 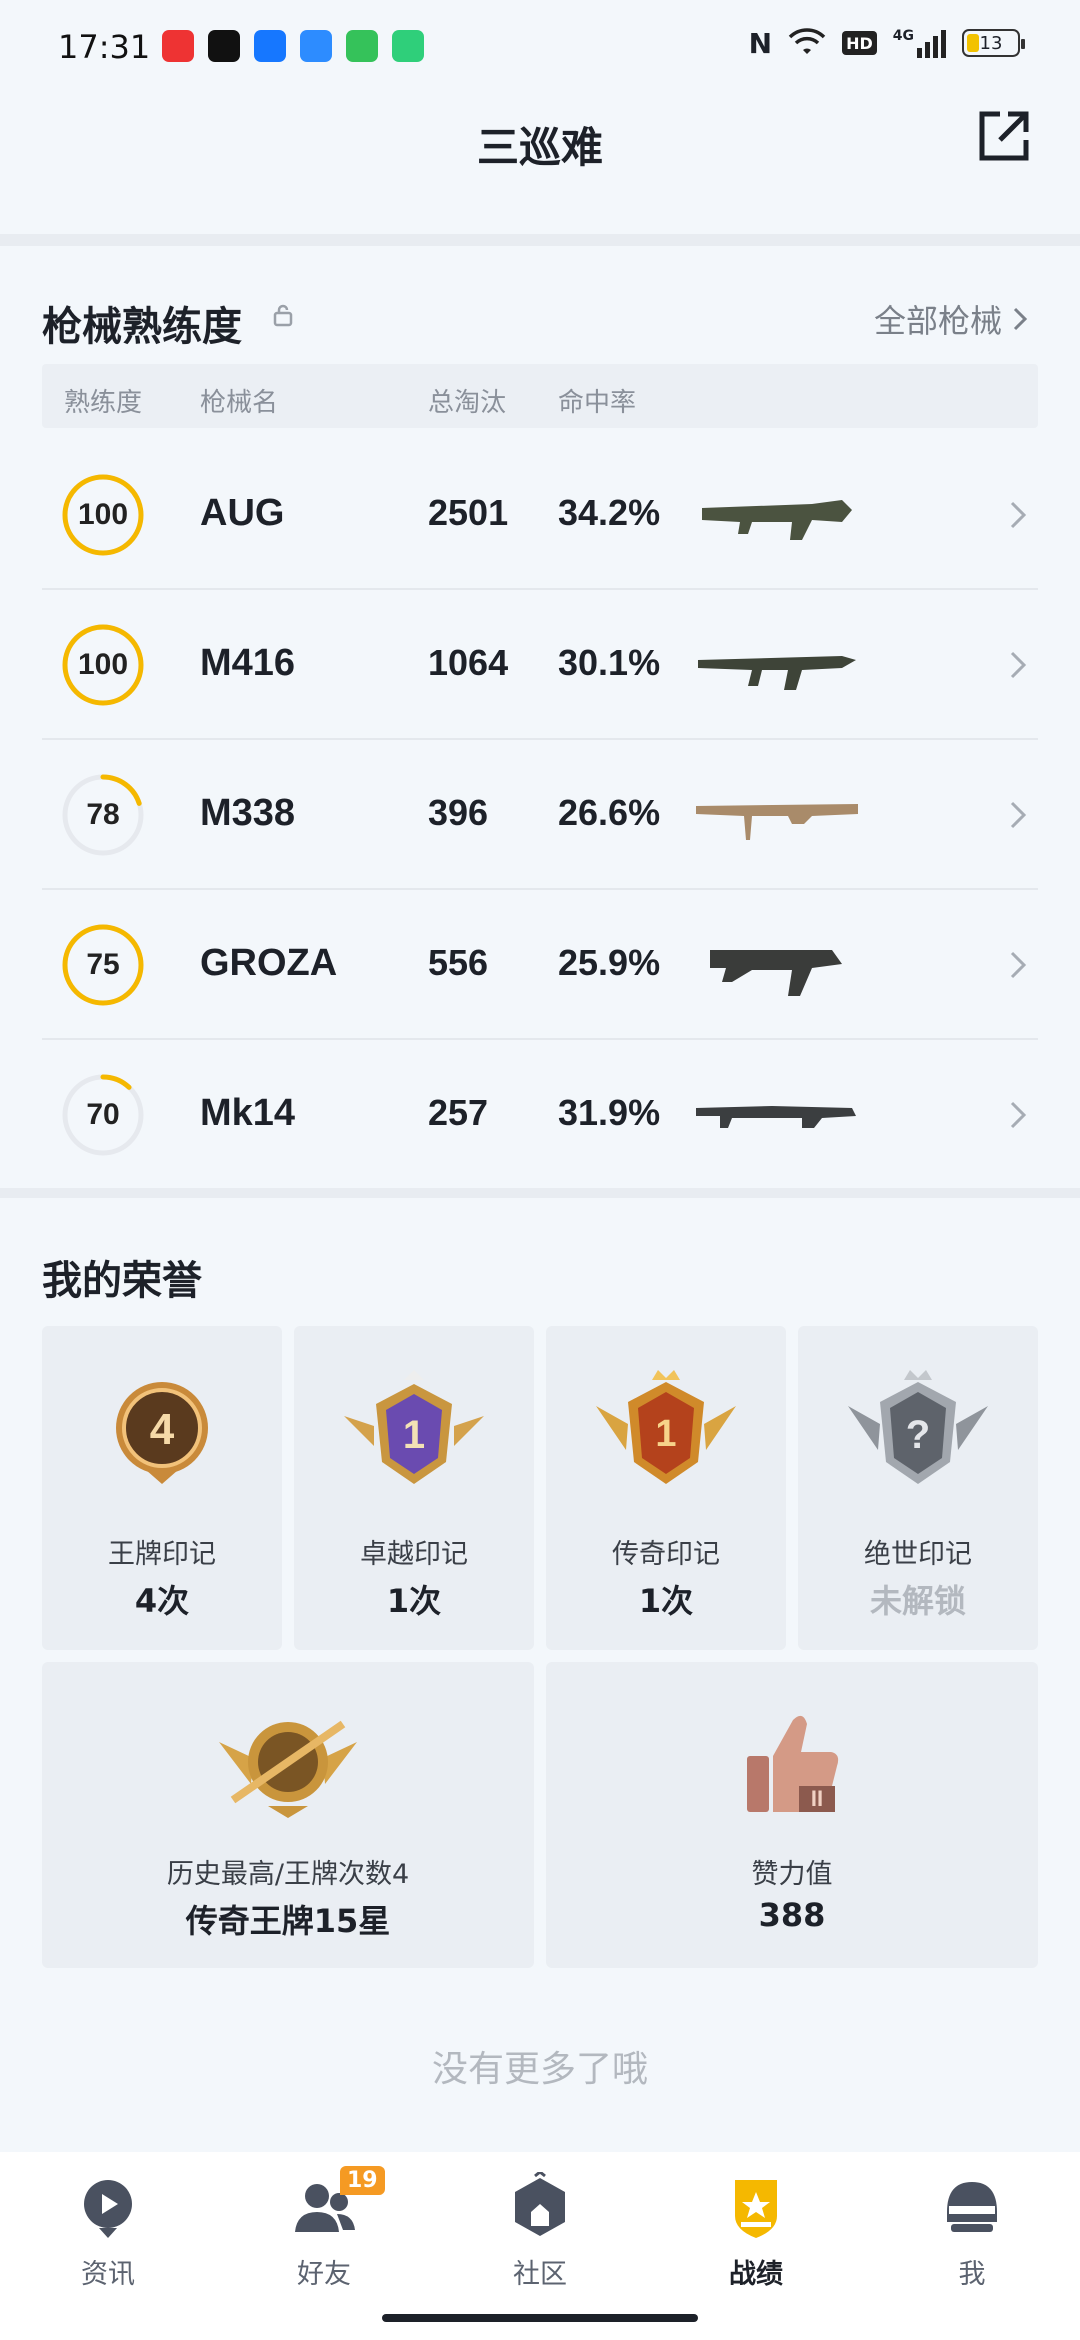 What do you see at coordinates (609, 512) in the screenshot?
I see `weapon-hit-rate: 34.2%` at bounding box center [609, 512].